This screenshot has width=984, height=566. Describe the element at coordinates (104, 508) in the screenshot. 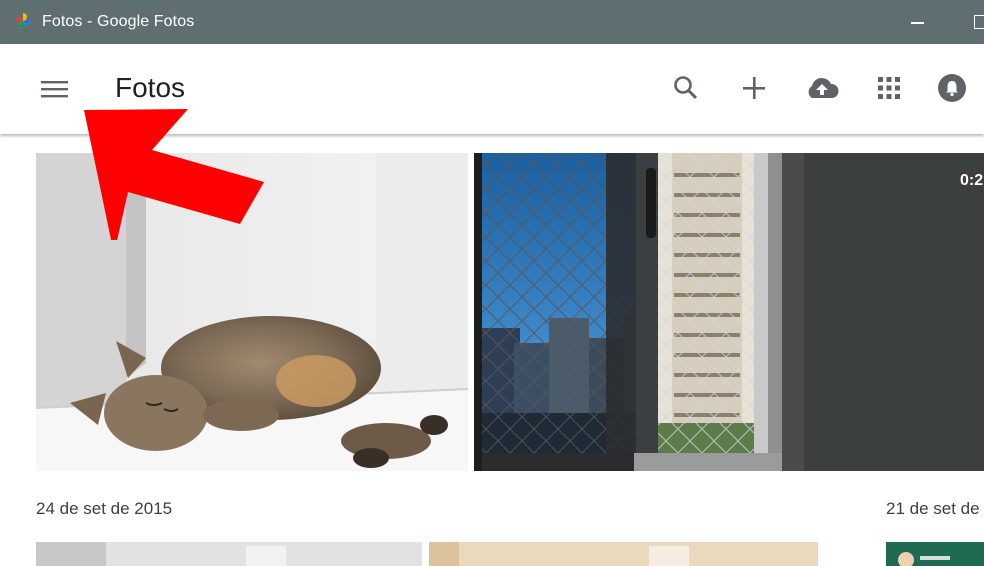

I see `date-header: 24 de set de 2015` at that location.